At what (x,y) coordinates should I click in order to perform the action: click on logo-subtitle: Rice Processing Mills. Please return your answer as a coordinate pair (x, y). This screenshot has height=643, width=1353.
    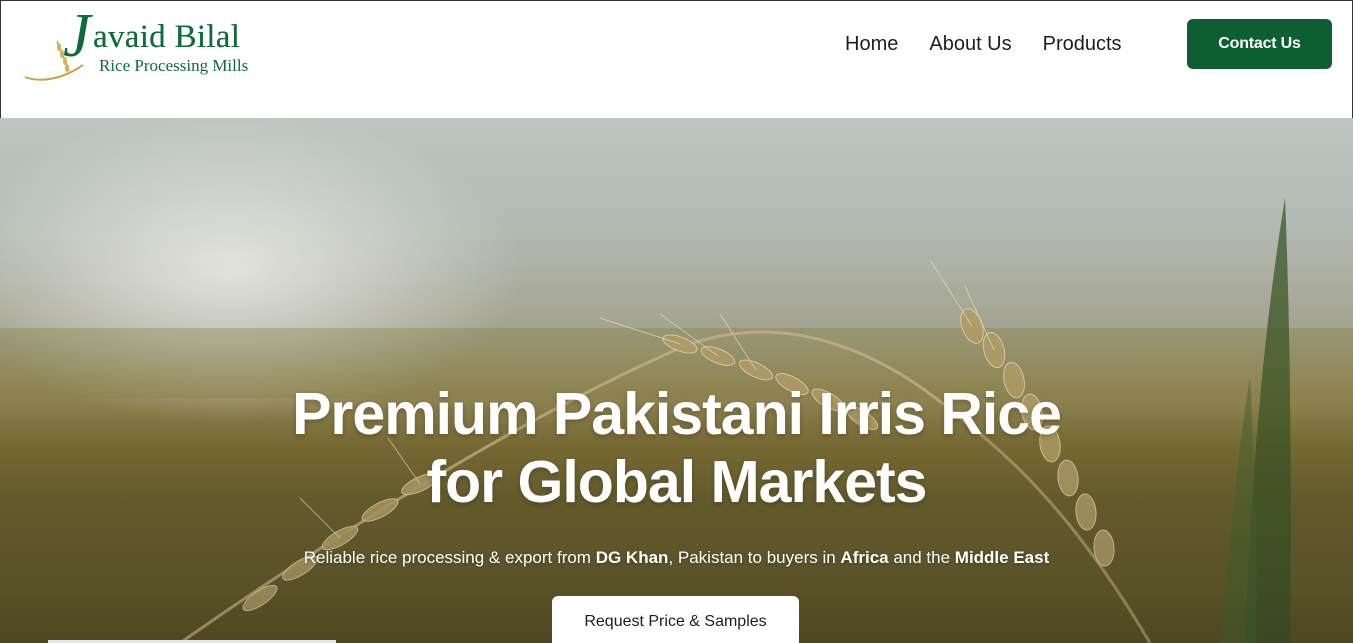
    Looking at the image, I should click on (174, 65).